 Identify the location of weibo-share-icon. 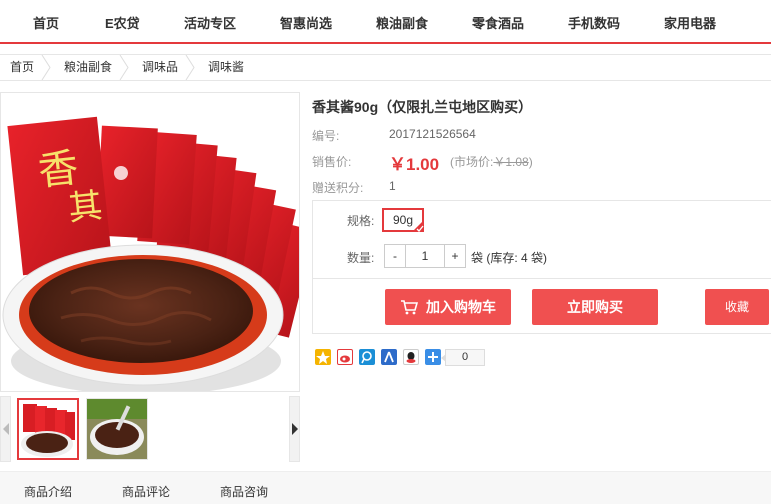
(345, 357).